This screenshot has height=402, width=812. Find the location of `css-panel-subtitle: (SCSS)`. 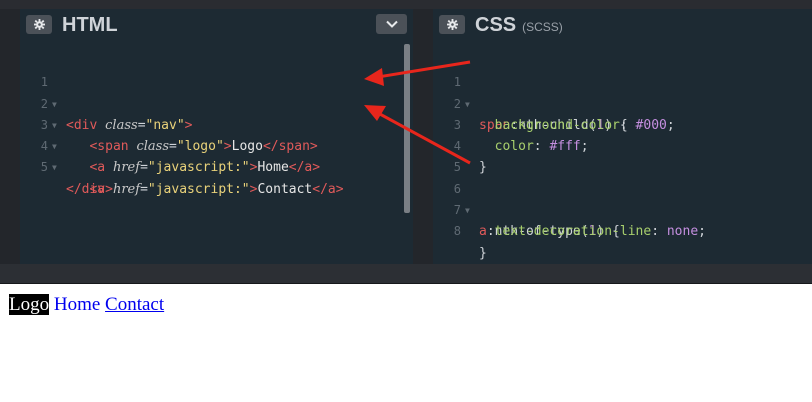

css-panel-subtitle: (SCSS) is located at coordinates (542, 27).